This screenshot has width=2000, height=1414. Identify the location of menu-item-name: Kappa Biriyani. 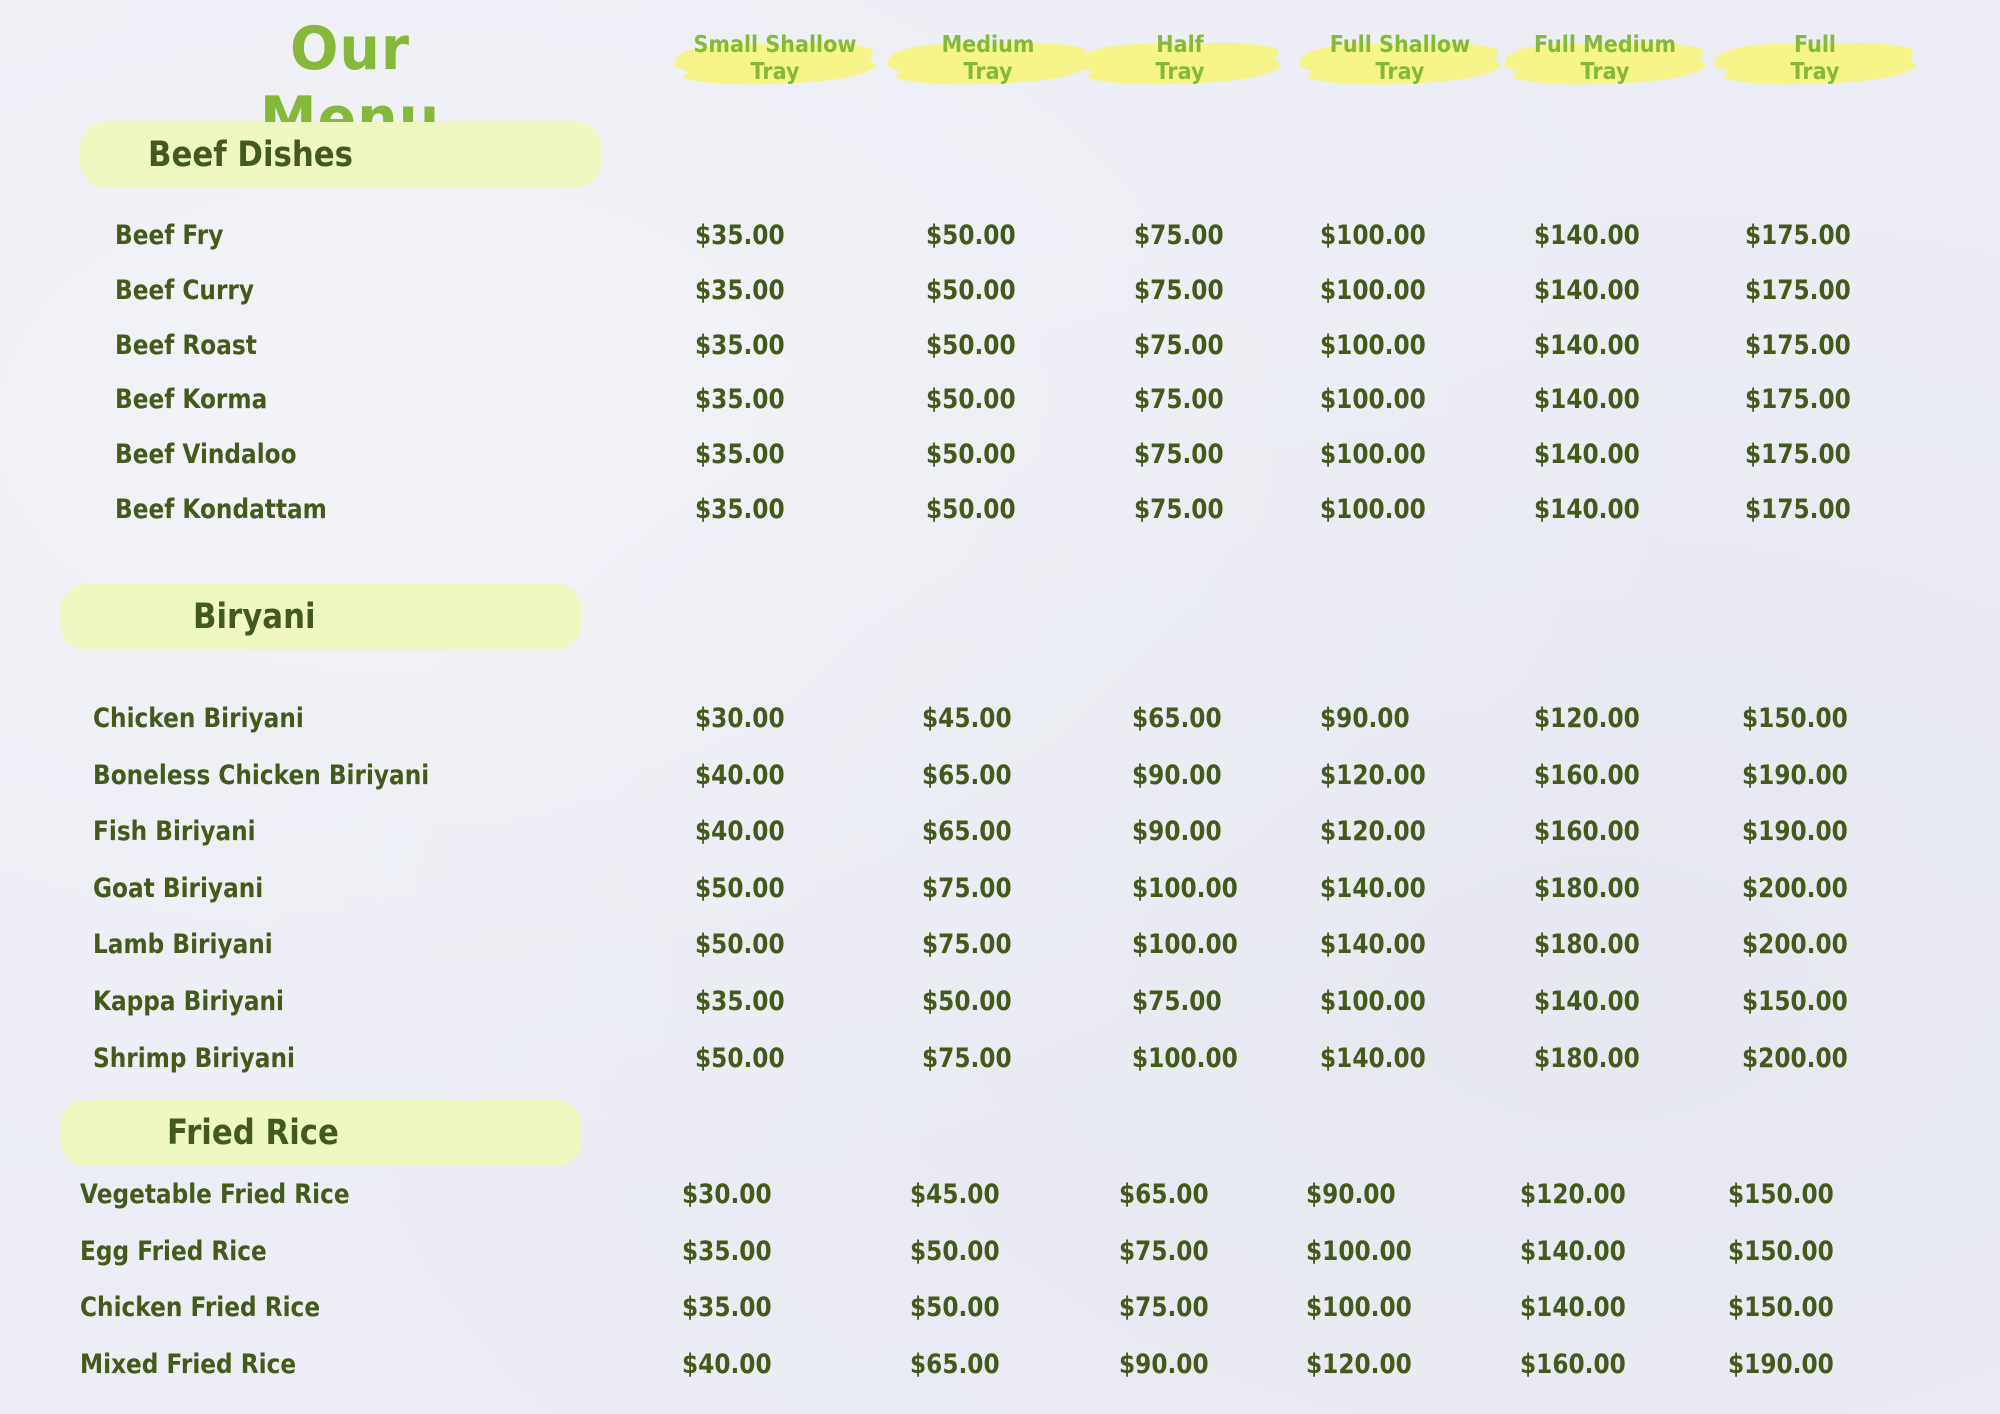
(189, 1001).